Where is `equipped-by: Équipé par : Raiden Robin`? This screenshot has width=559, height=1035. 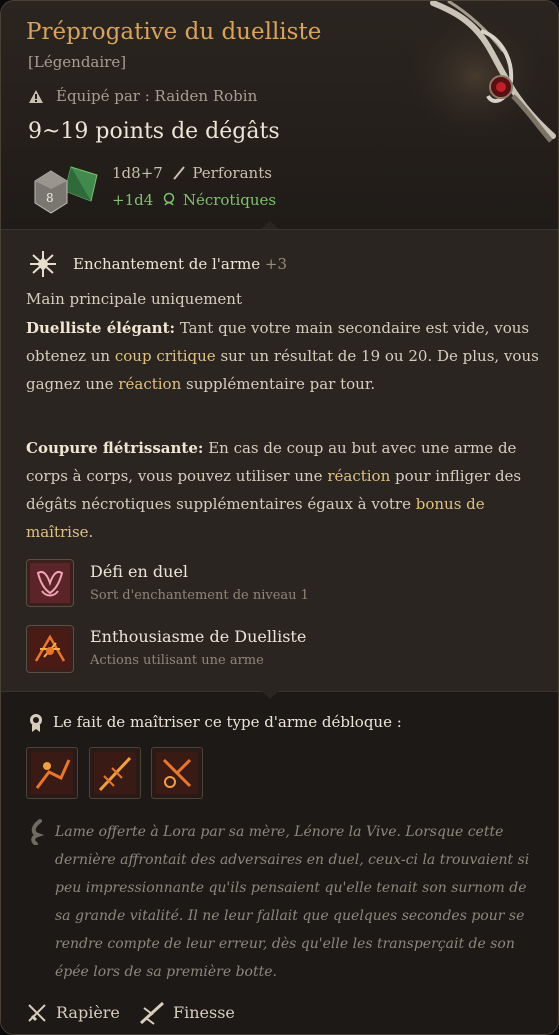
equipped-by: Équipé par : Raiden Robin is located at coordinates (157, 96).